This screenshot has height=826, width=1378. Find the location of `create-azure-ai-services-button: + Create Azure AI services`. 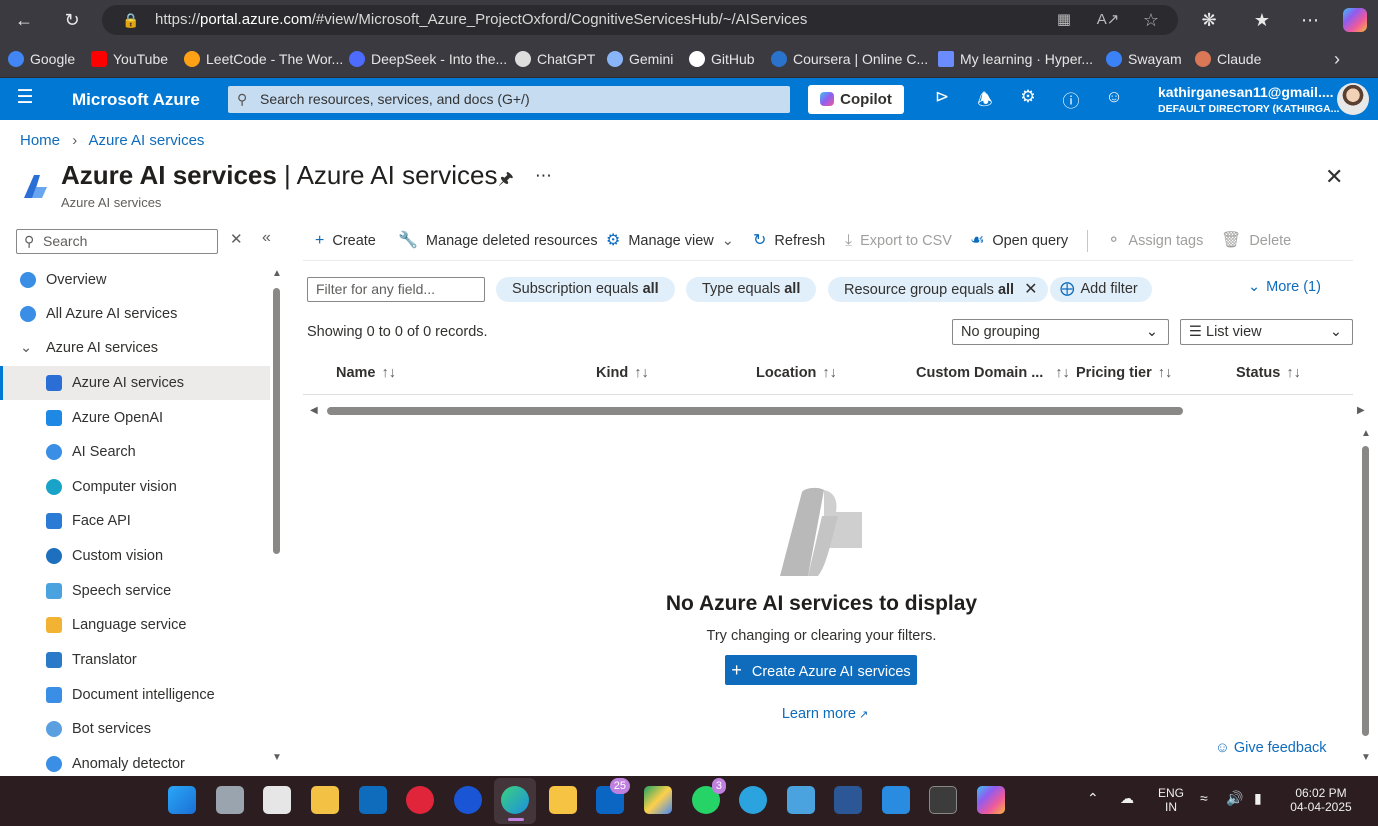

create-azure-ai-services-button: + Create Azure AI services is located at coordinates (821, 670).